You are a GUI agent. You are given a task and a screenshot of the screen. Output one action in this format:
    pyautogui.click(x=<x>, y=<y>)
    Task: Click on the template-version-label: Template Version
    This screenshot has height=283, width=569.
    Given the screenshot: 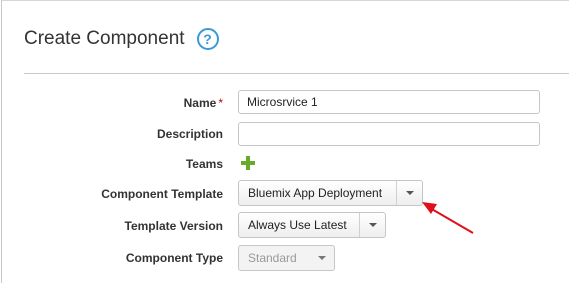 What is the action you would take?
    pyautogui.click(x=173, y=226)
    